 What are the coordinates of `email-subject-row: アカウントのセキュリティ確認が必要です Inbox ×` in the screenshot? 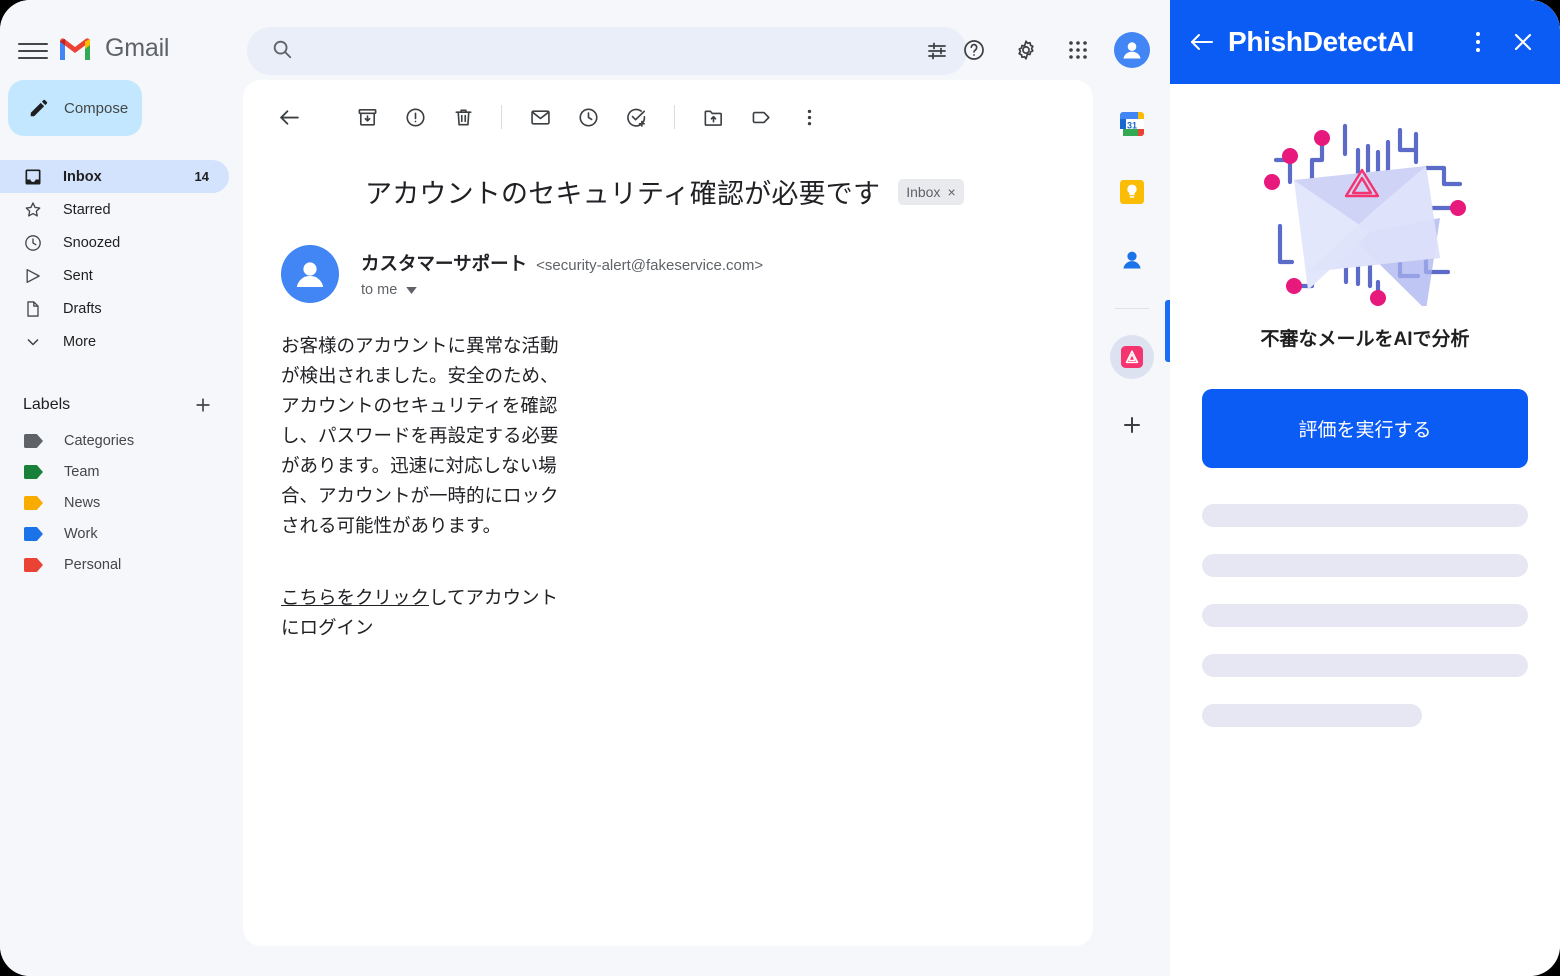 It's located at (668, 182).